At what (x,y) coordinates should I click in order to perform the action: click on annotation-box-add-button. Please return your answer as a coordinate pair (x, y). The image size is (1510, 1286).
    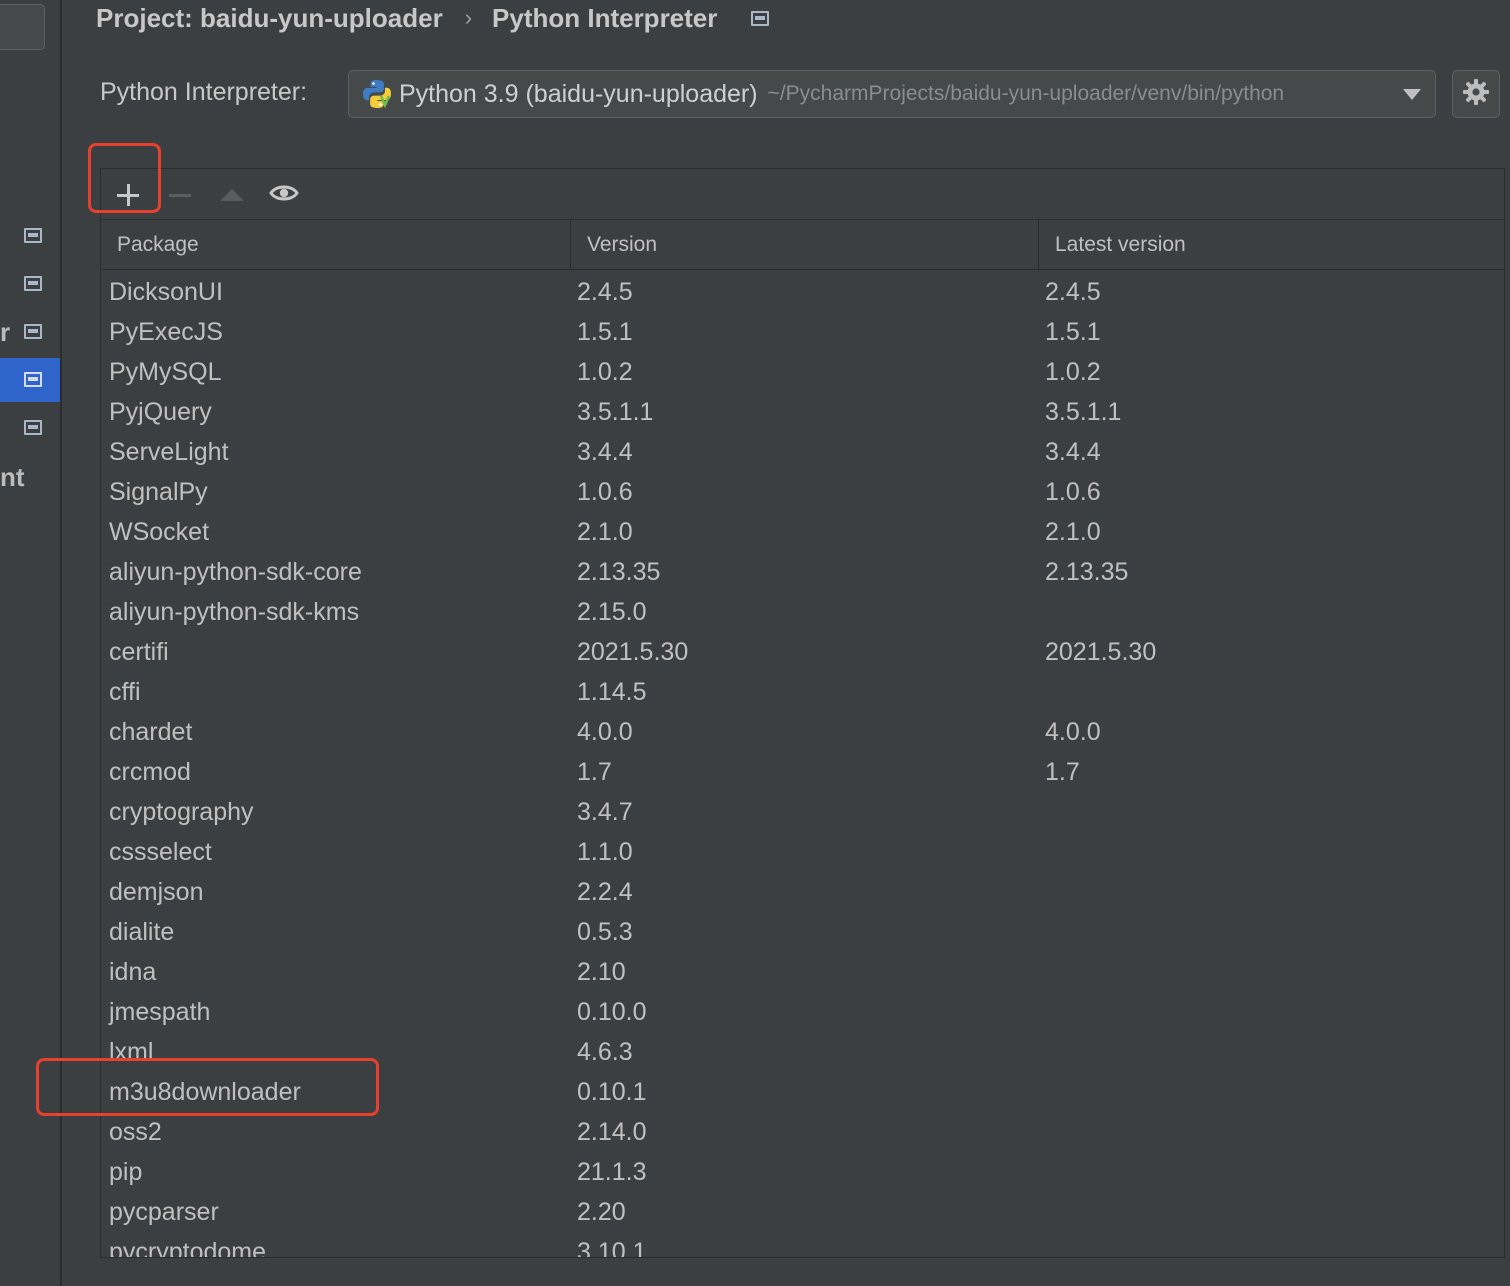
    Looking at the image, I should click on (124, 178).